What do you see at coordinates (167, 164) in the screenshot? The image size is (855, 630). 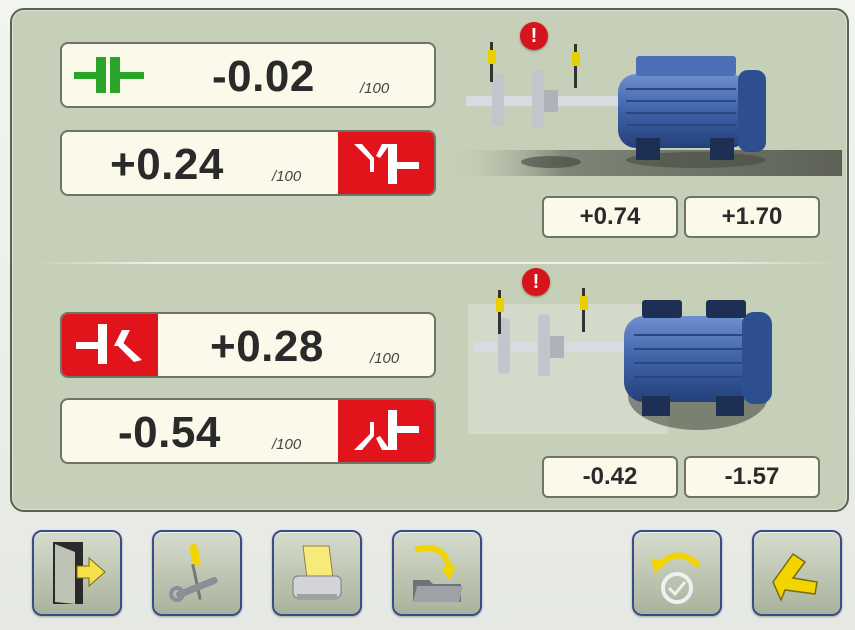 I see `top-angular-value: +0.24` at bounding box center [167, 164].